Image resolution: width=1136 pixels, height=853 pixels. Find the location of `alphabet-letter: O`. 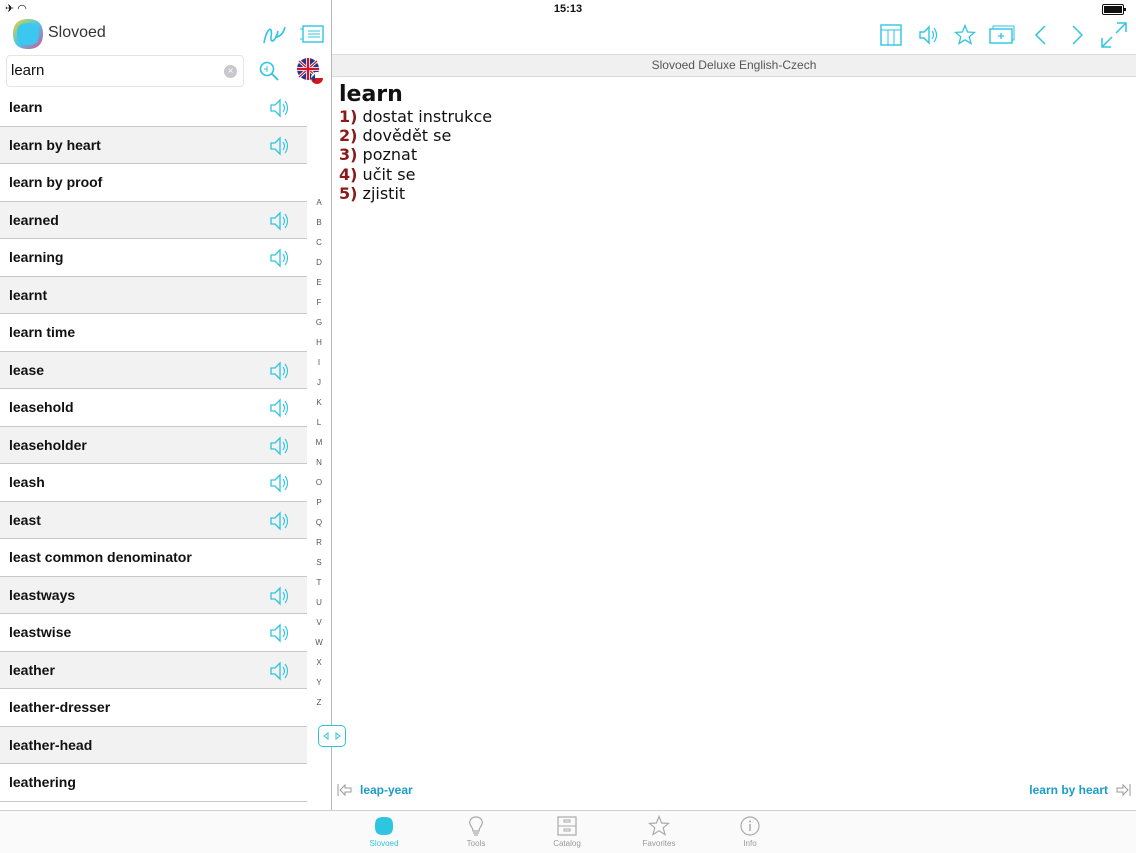

alphabet-letter: O is located at coordinates (319, 483).